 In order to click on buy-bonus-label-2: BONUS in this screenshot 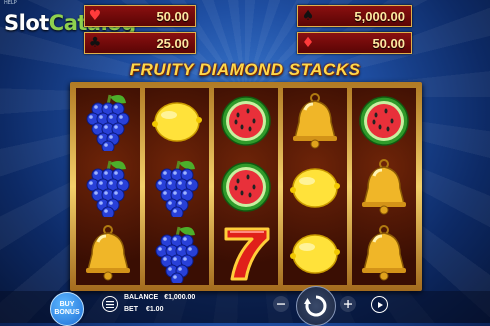, I will do `click(67, 312)`.